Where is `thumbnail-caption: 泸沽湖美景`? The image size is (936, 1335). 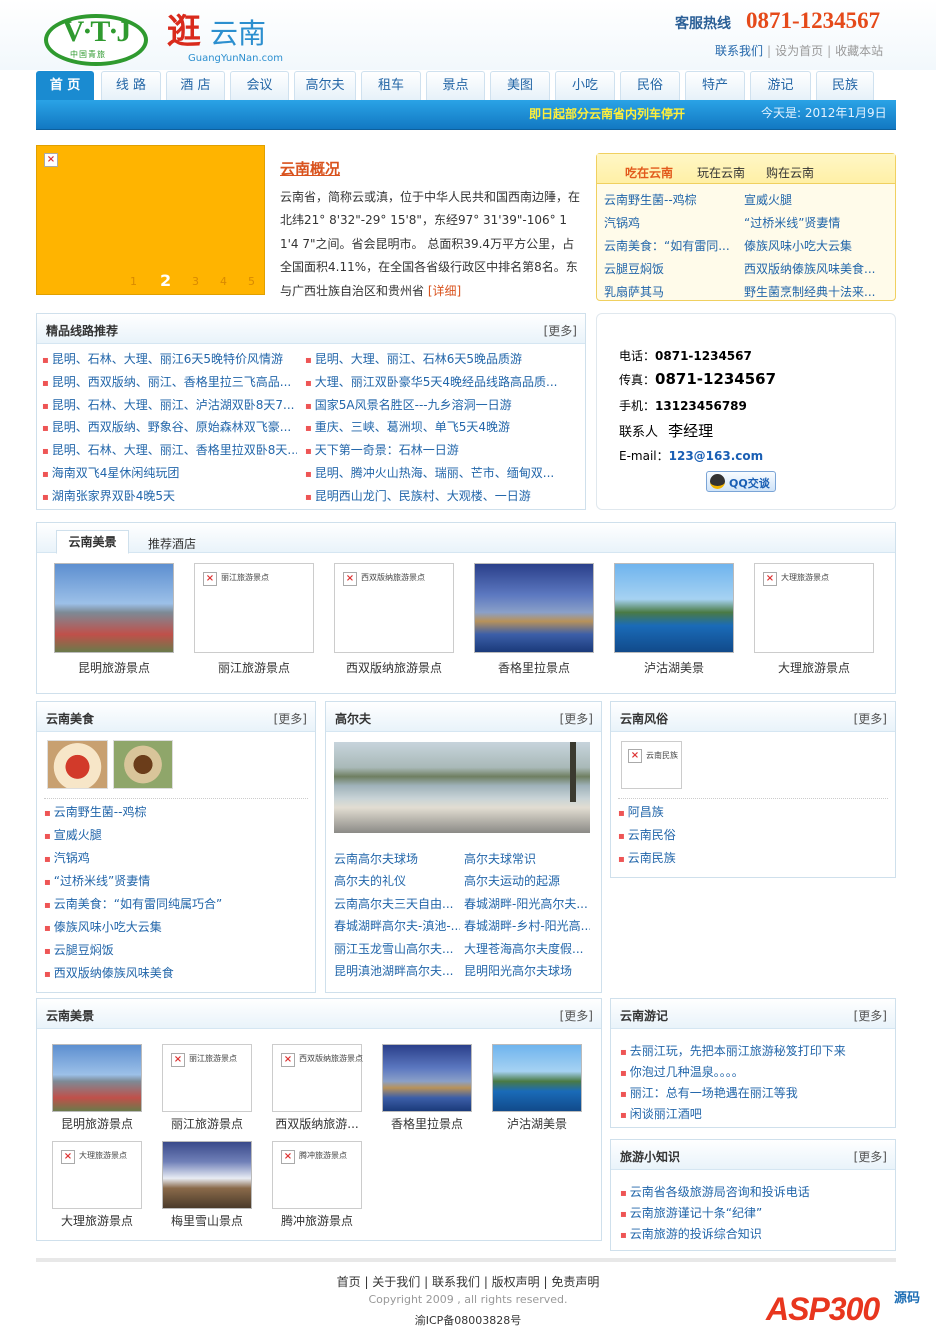 thumbnail-caption: 泸沽湖美景 is located at coordinates (537, 1123).